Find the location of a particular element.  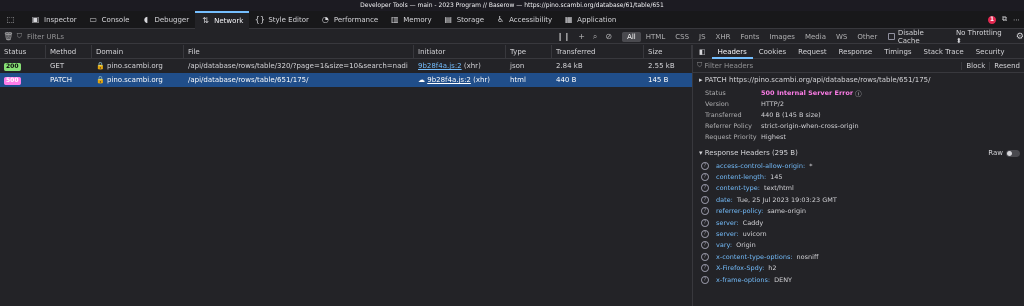

column-initiator: Initiator is located at coordinates (460, 51).